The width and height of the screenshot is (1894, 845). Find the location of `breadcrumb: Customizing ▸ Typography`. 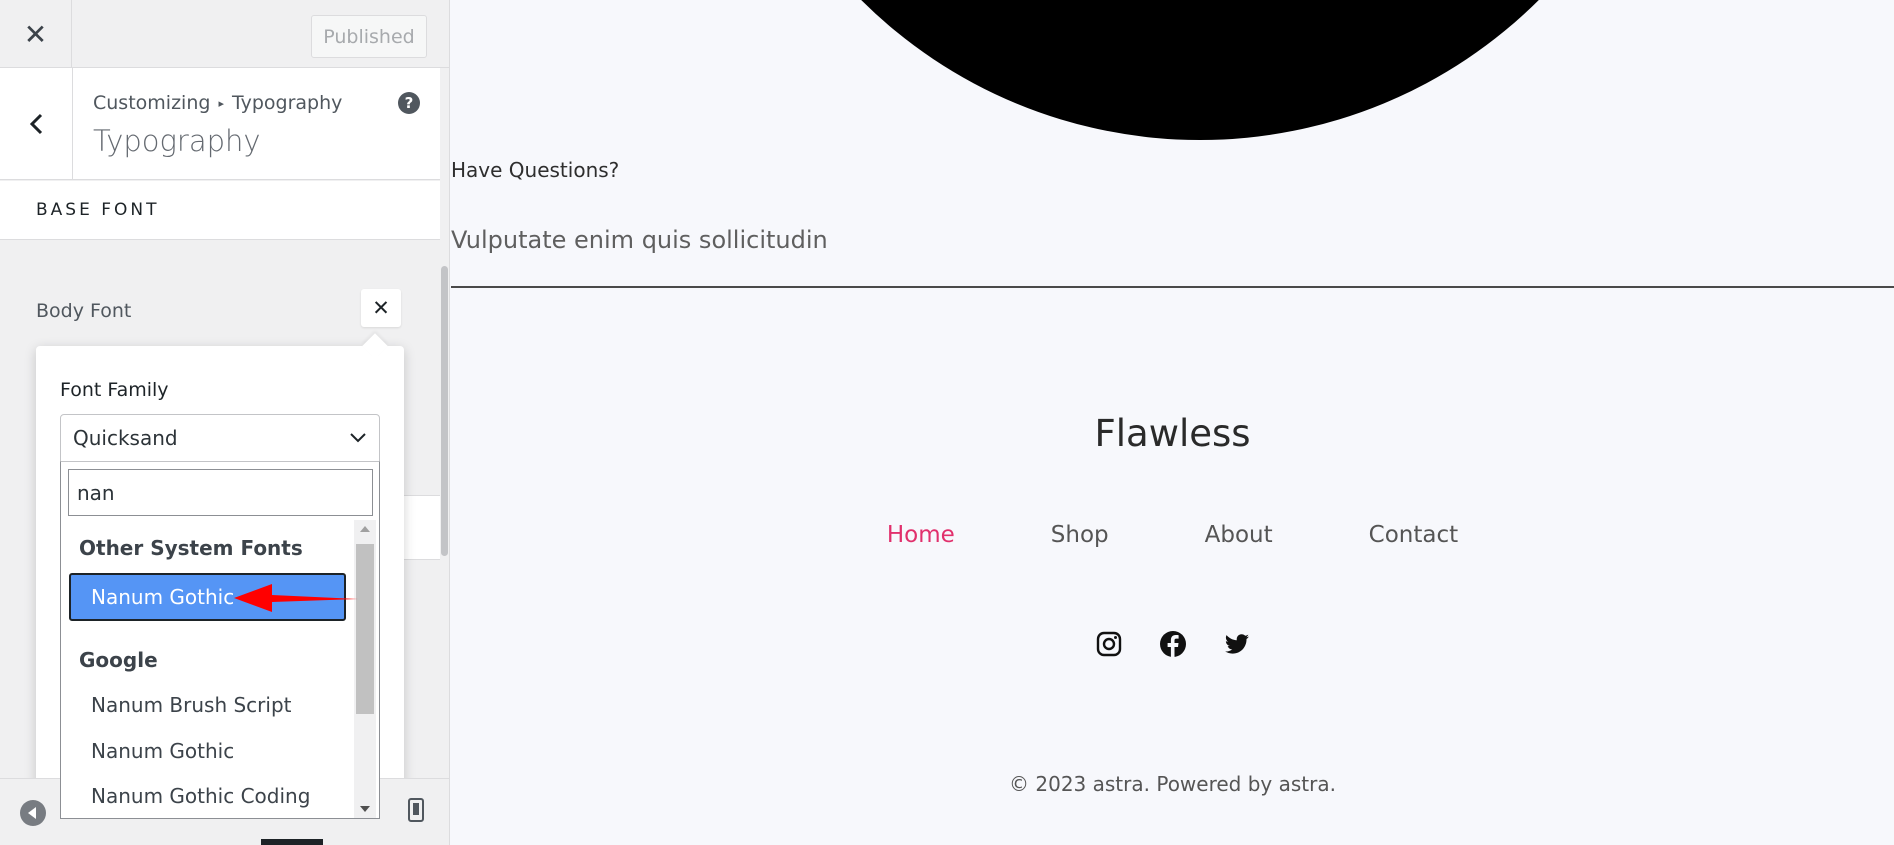

breadcrumb: Customizing ▸ Typography is located at coordinates (217, 103).